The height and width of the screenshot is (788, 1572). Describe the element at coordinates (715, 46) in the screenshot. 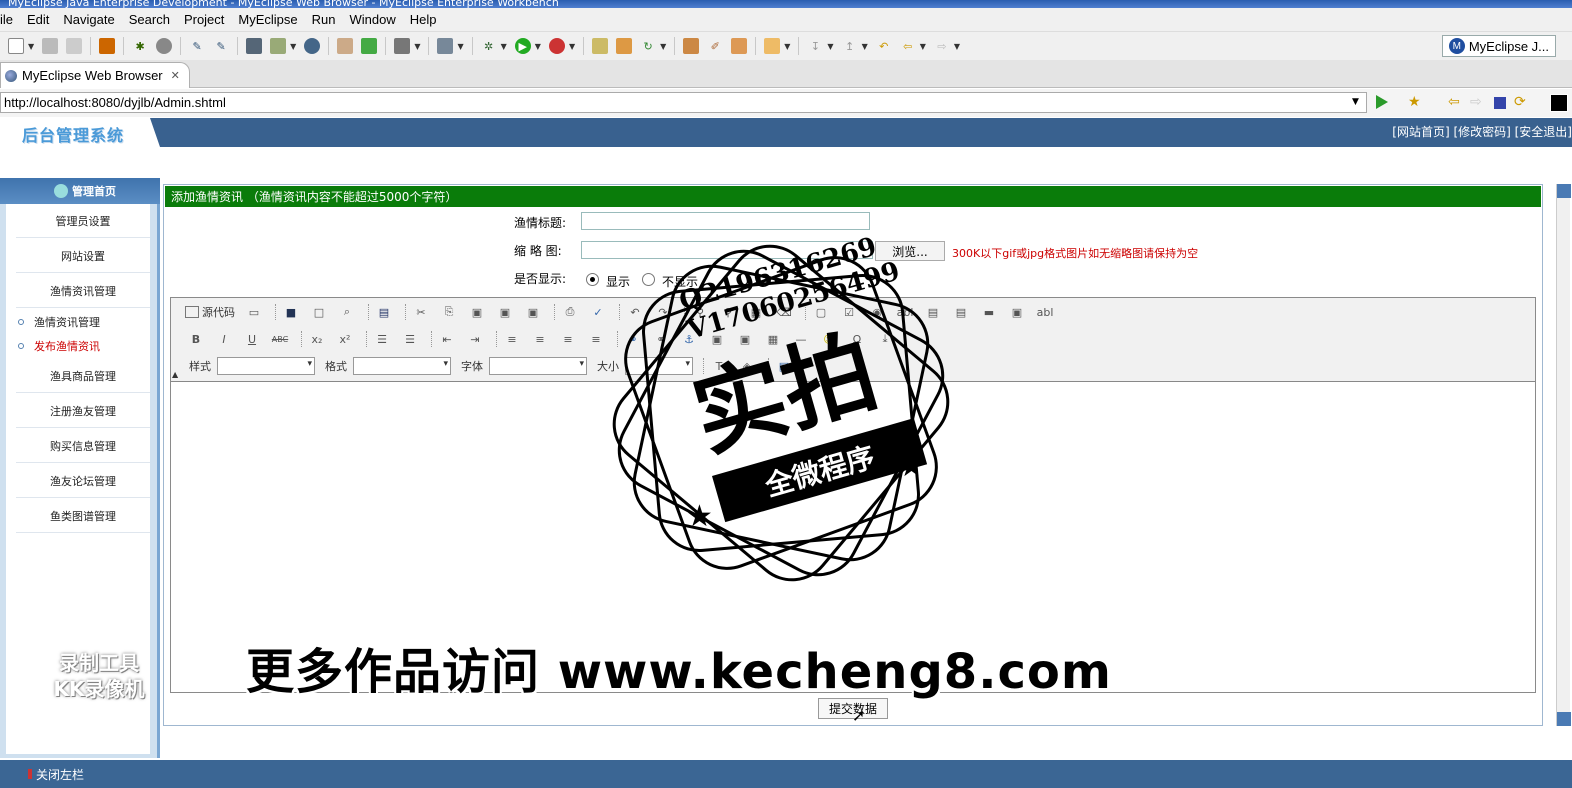

I see `pin-icon: ✐` at that location.